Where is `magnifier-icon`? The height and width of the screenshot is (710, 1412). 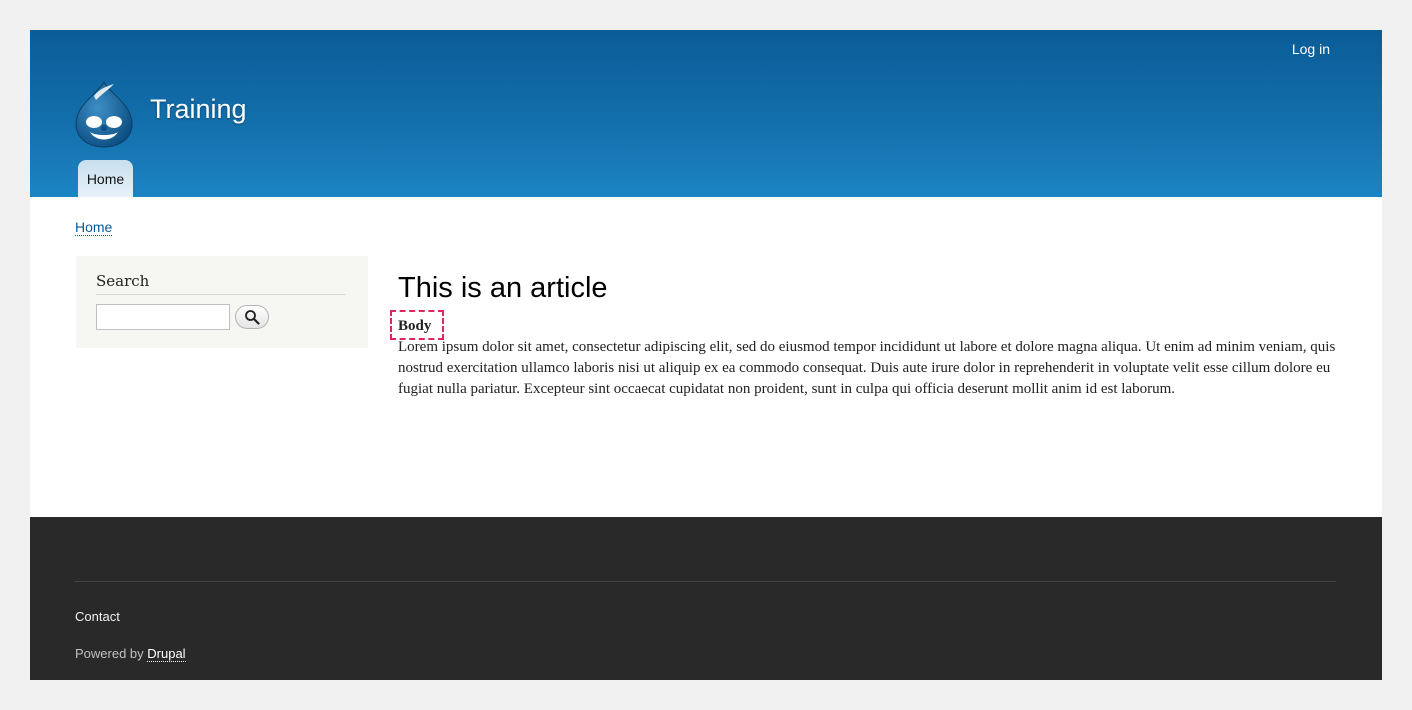
magnifier-icon is located at coordinates (252, 317).